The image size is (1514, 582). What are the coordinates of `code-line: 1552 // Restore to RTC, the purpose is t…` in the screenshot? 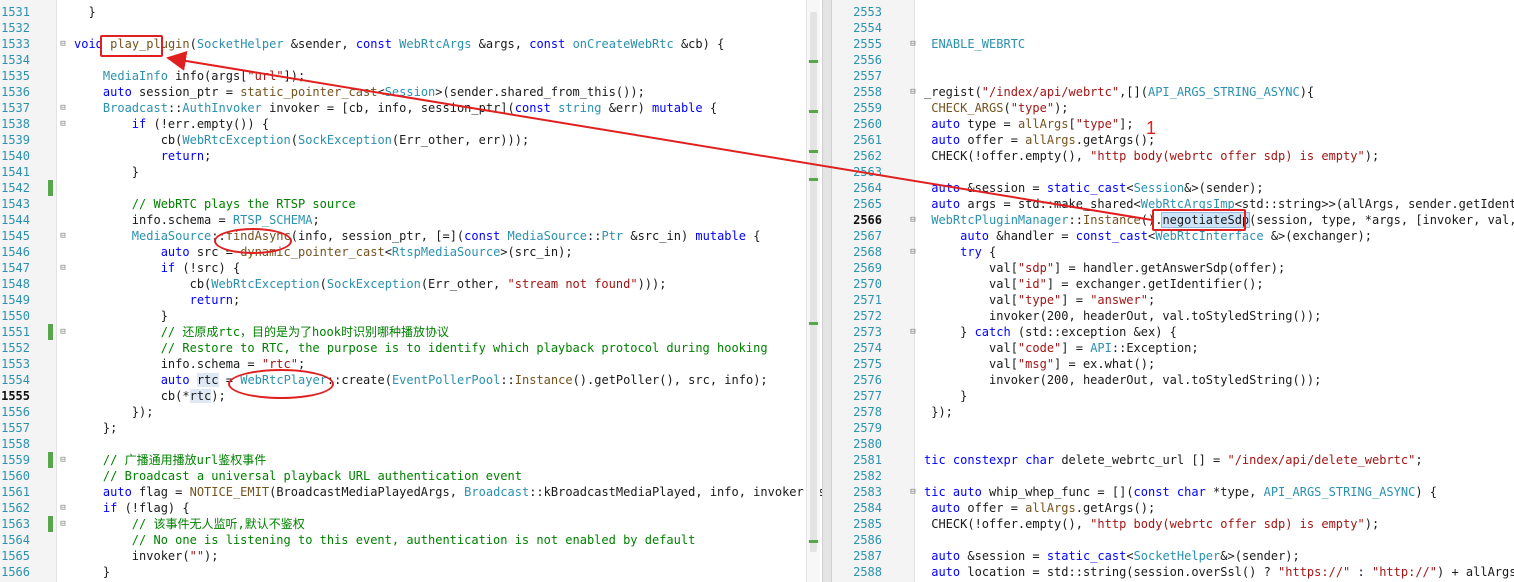 It's located at (411, 348).